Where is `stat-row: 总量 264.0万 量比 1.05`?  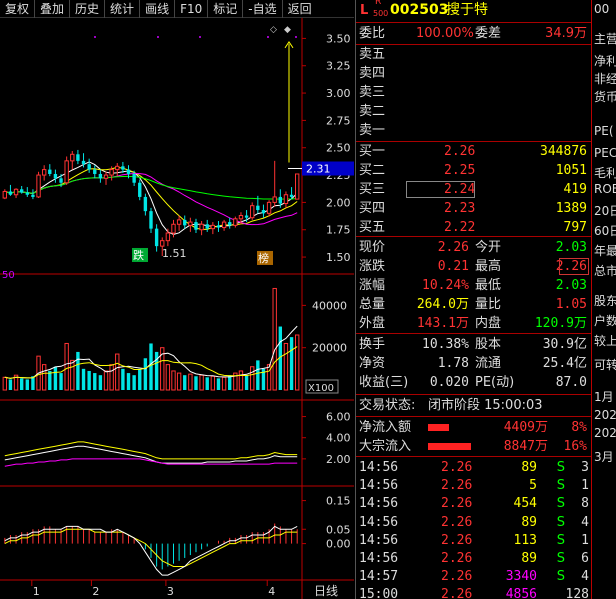 stat-row: 总量 264.0万 量比 1.05 is located at coordinates (473, 304).